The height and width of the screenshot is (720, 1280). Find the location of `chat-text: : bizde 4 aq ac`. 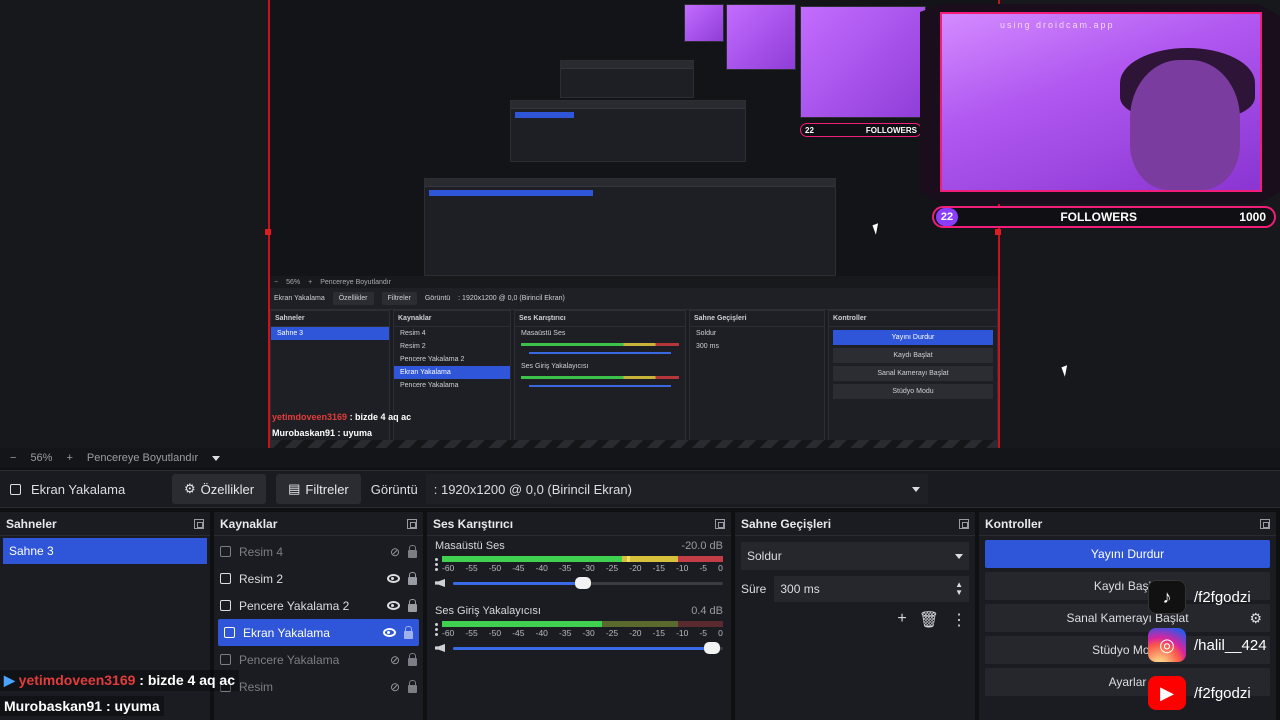

chat-text: : bizde 4 aq ac is located at coordinates (187, 680).